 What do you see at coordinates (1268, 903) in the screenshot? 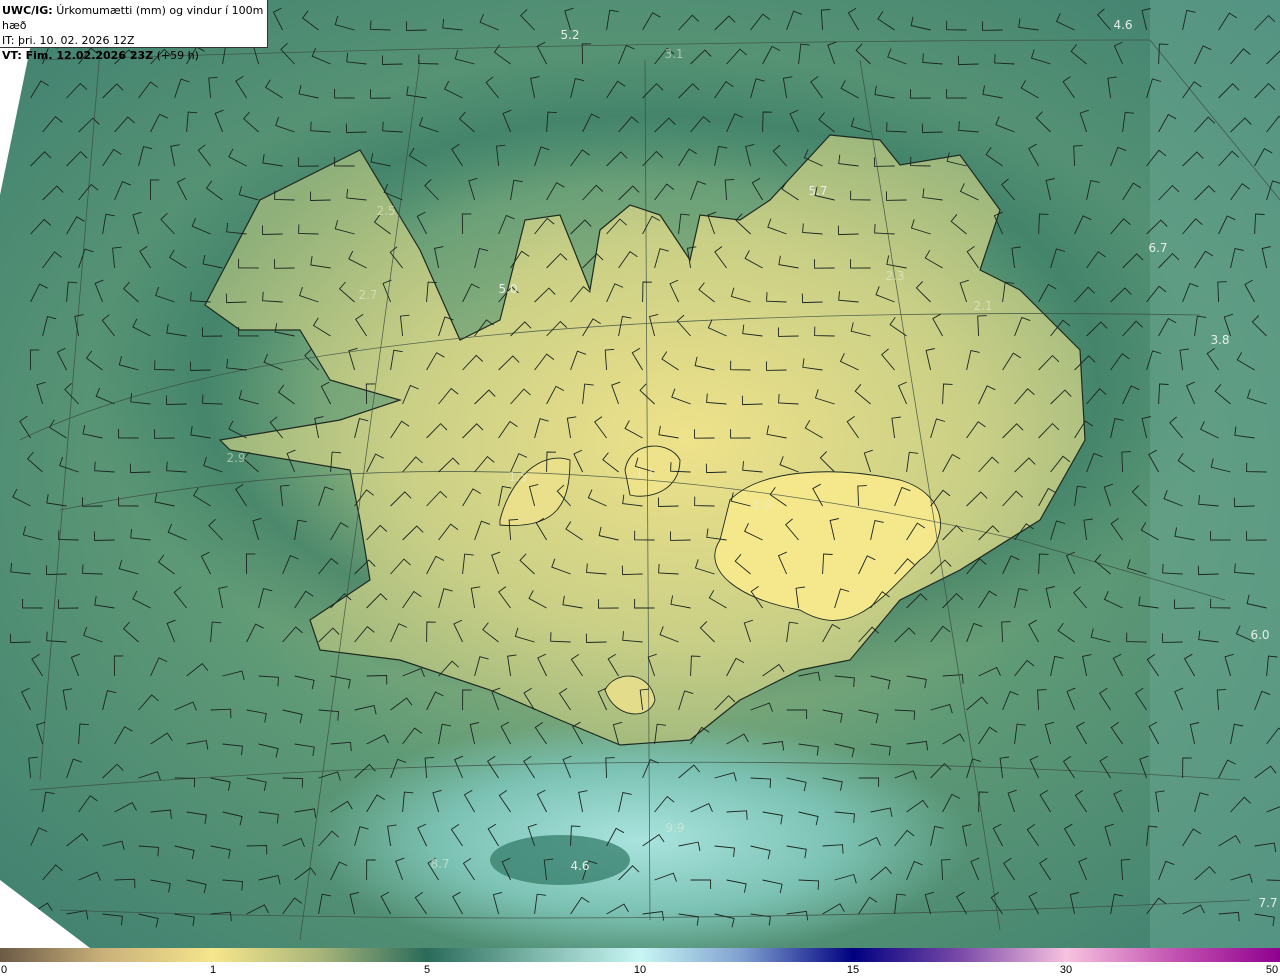
I see `map-value-label: 7.7` at bounding box center [1268, 903].